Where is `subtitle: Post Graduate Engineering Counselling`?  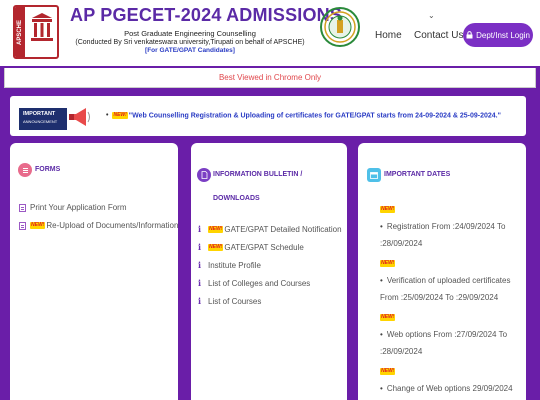 subtitle: Post Graduate Engineering Counselling is located at coordinates (190, 33).